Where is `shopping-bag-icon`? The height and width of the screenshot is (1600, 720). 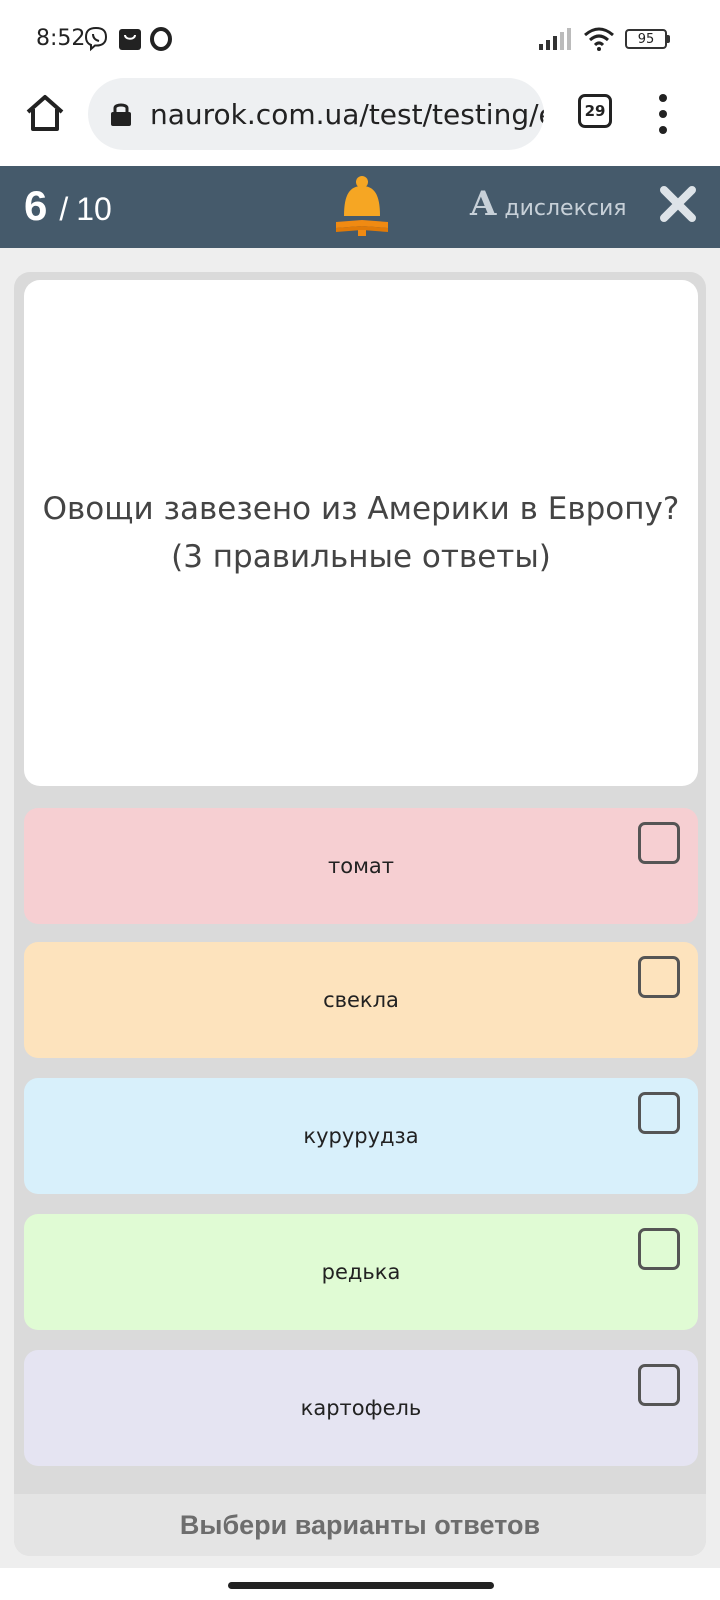
shopping-bag-icon is located at coordinates (130, 39).